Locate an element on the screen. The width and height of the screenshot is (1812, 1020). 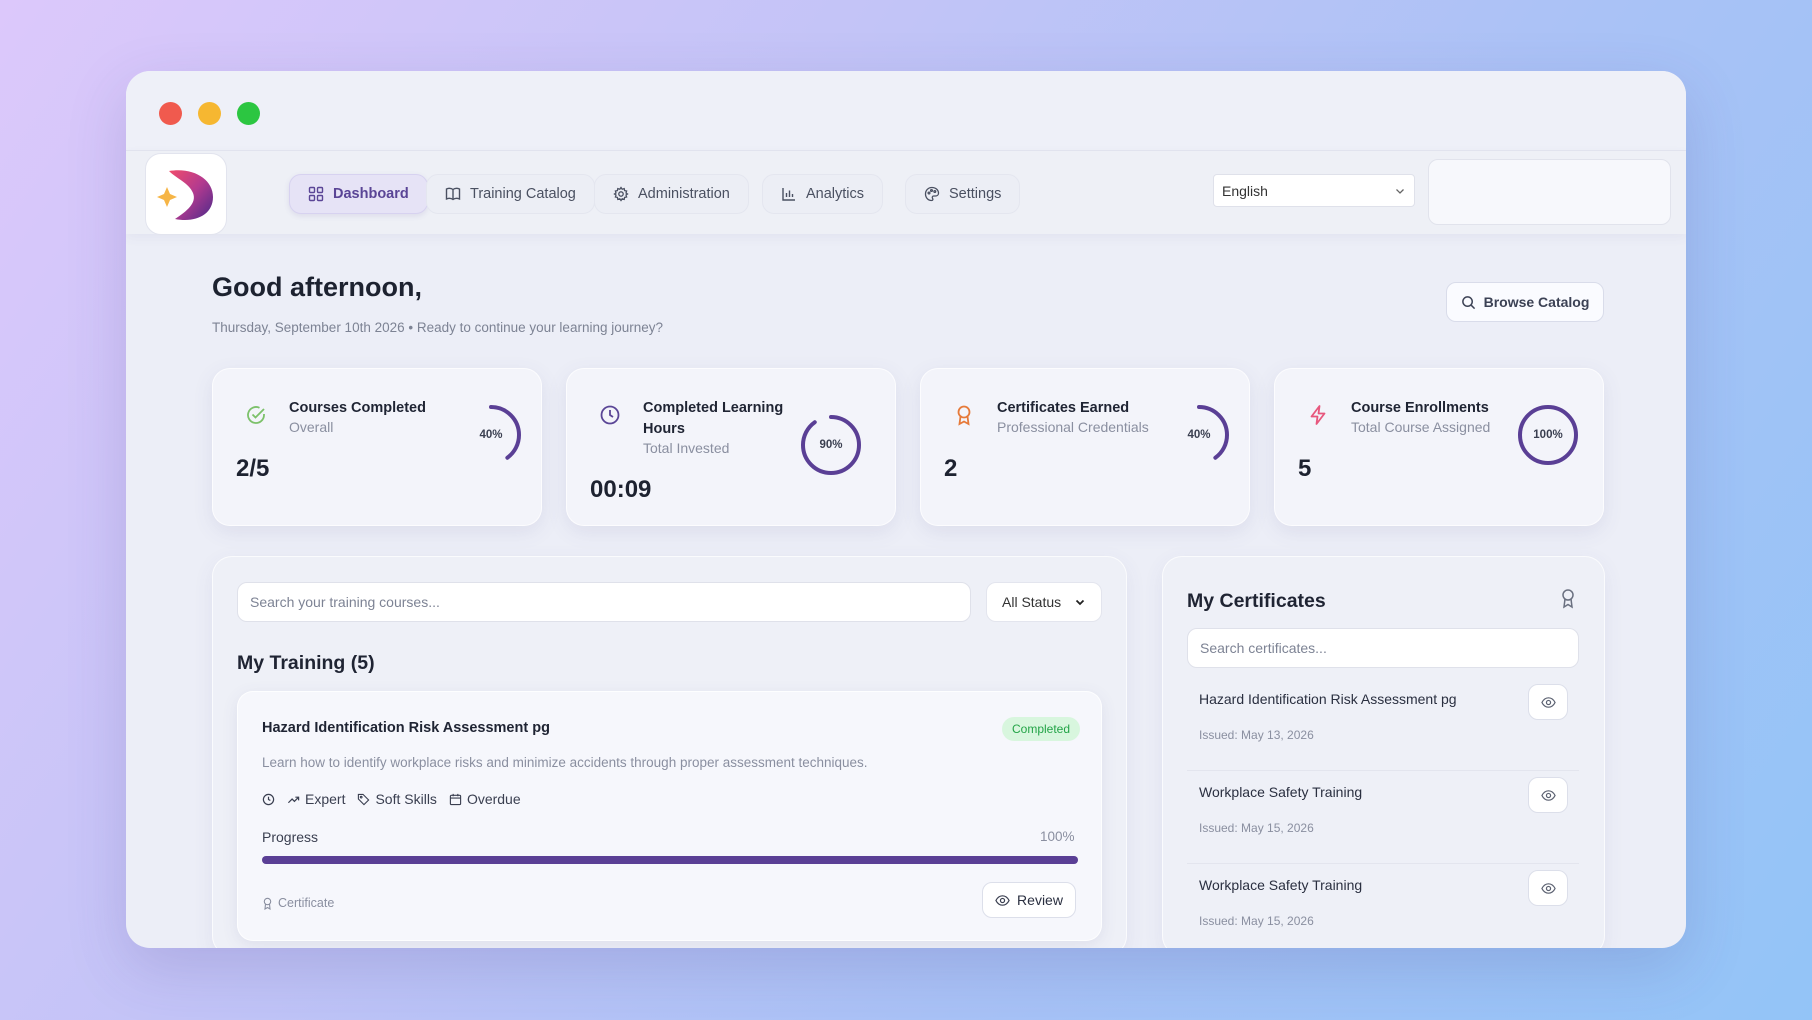
tab-dashboard: Dashboard is located at coordinates (358, 194).